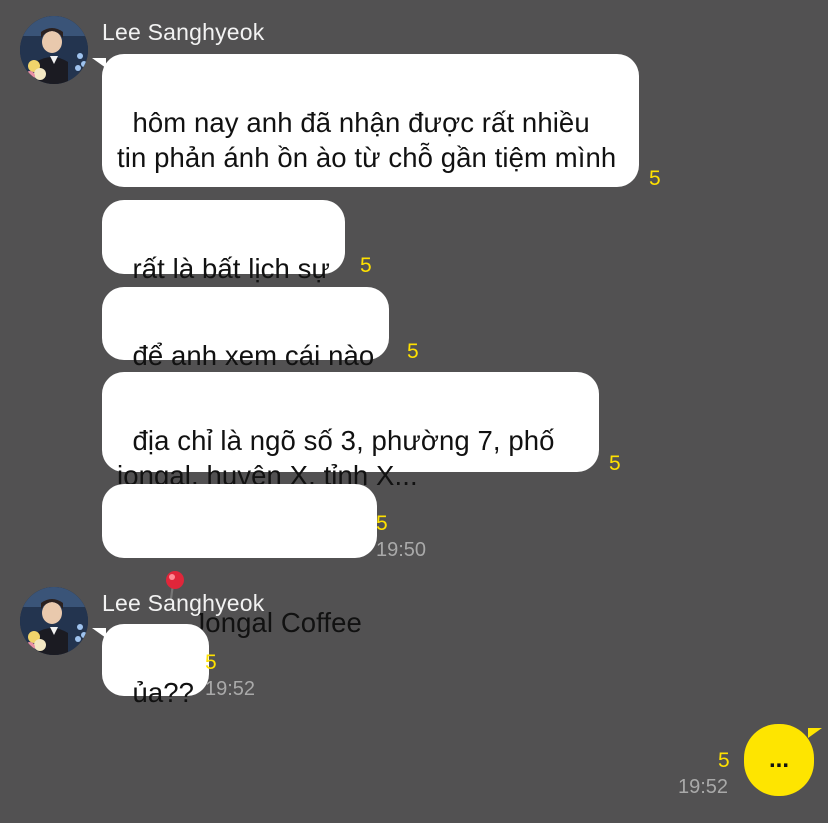  Describe the element at coordinates (150, 666) in the screenshot. I see `message-bubble: ủa??` at that location.